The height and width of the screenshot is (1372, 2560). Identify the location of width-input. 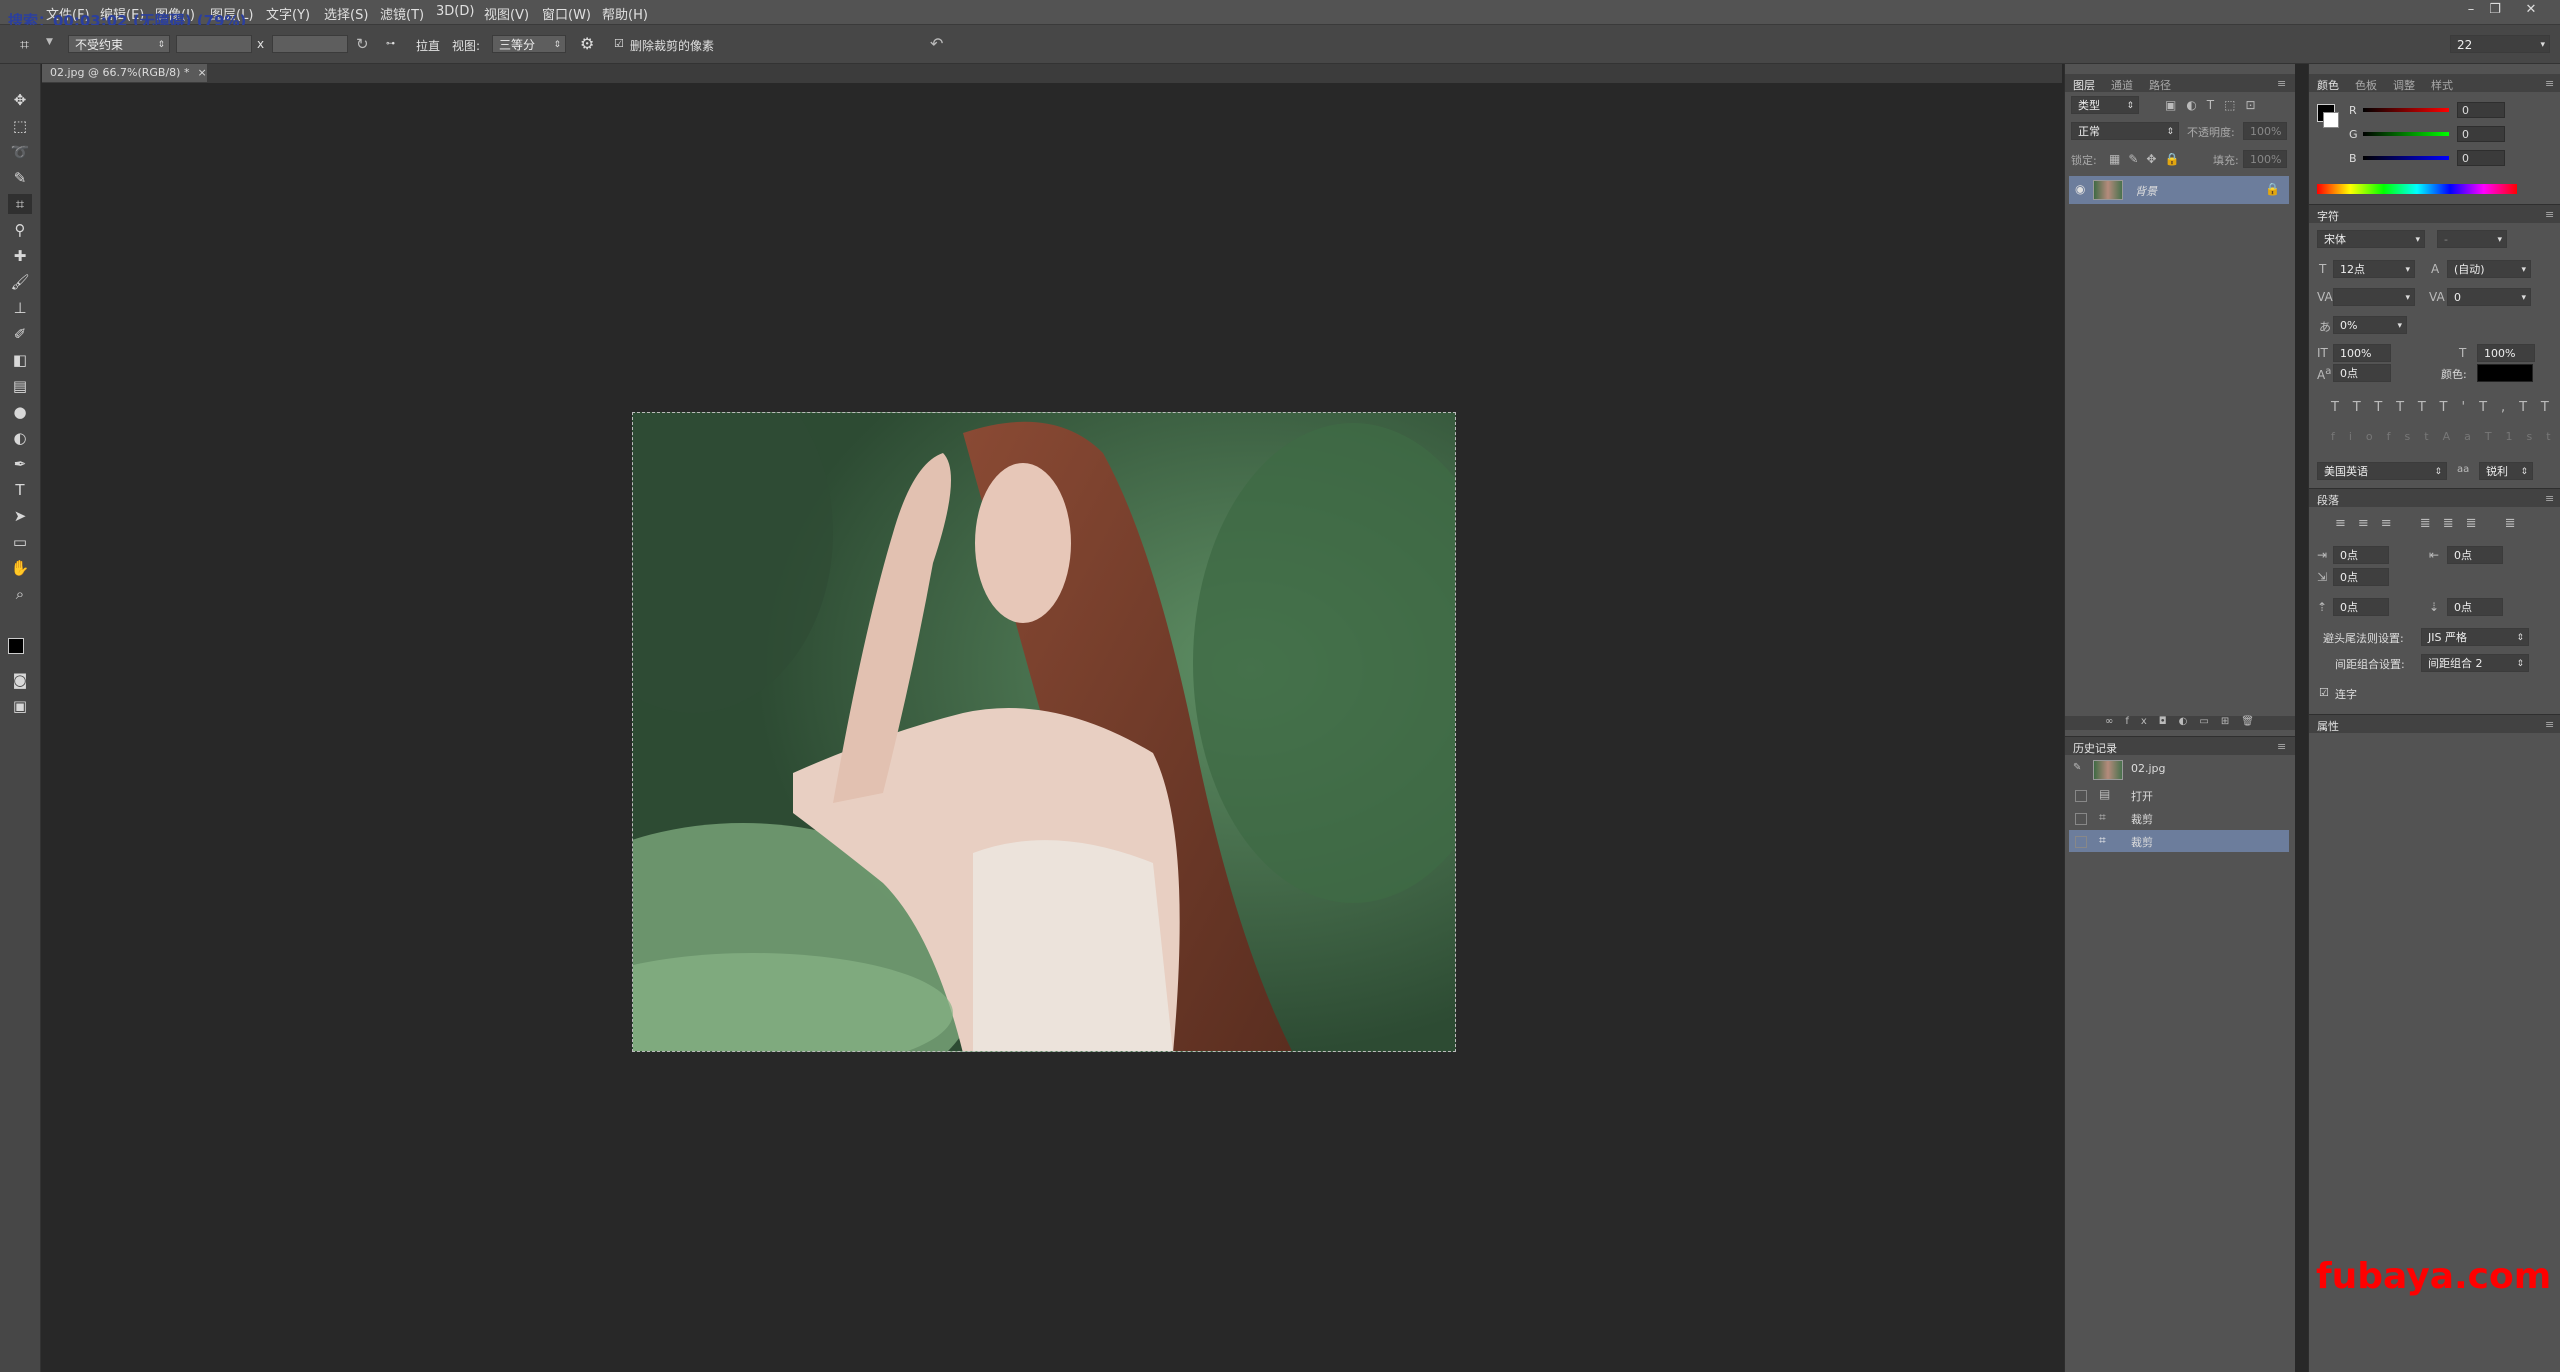
(214, 44).